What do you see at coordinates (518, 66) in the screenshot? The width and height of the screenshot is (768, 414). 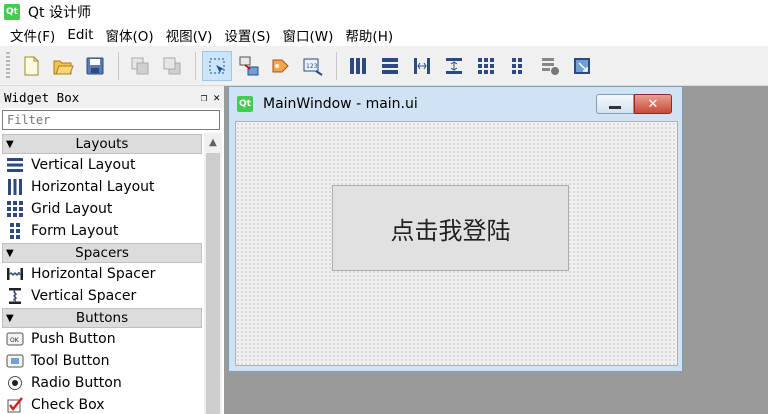 I see `layout-form-icon` at bounding box center [518, 66].